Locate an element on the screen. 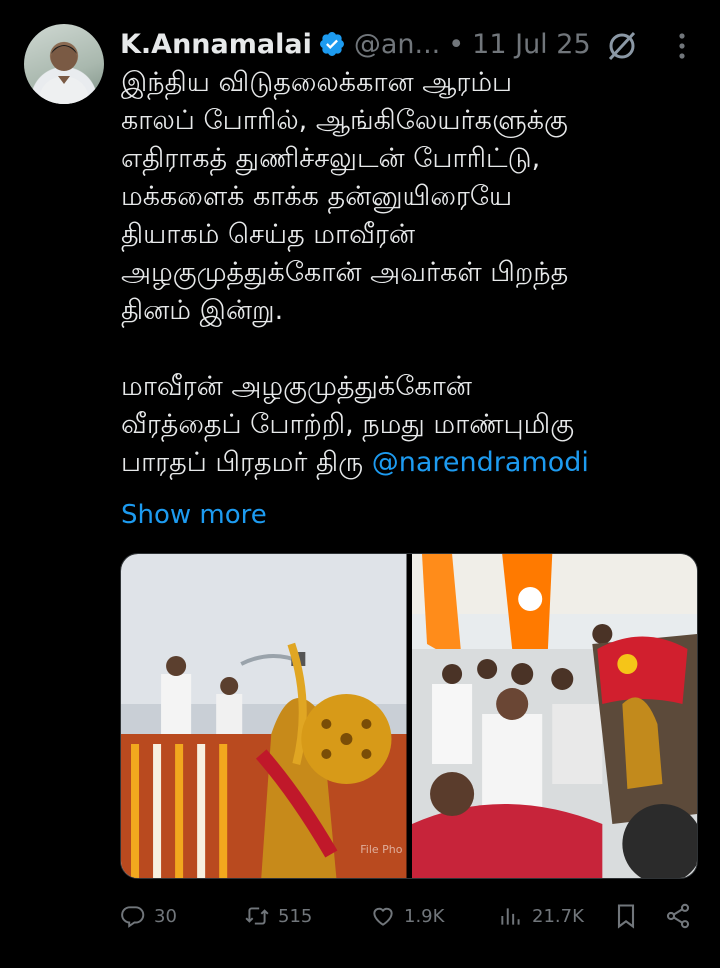 This screenshot has height=968, width=720. tweet-date: 11 Jul 25 is located at coordinates (531, 44).